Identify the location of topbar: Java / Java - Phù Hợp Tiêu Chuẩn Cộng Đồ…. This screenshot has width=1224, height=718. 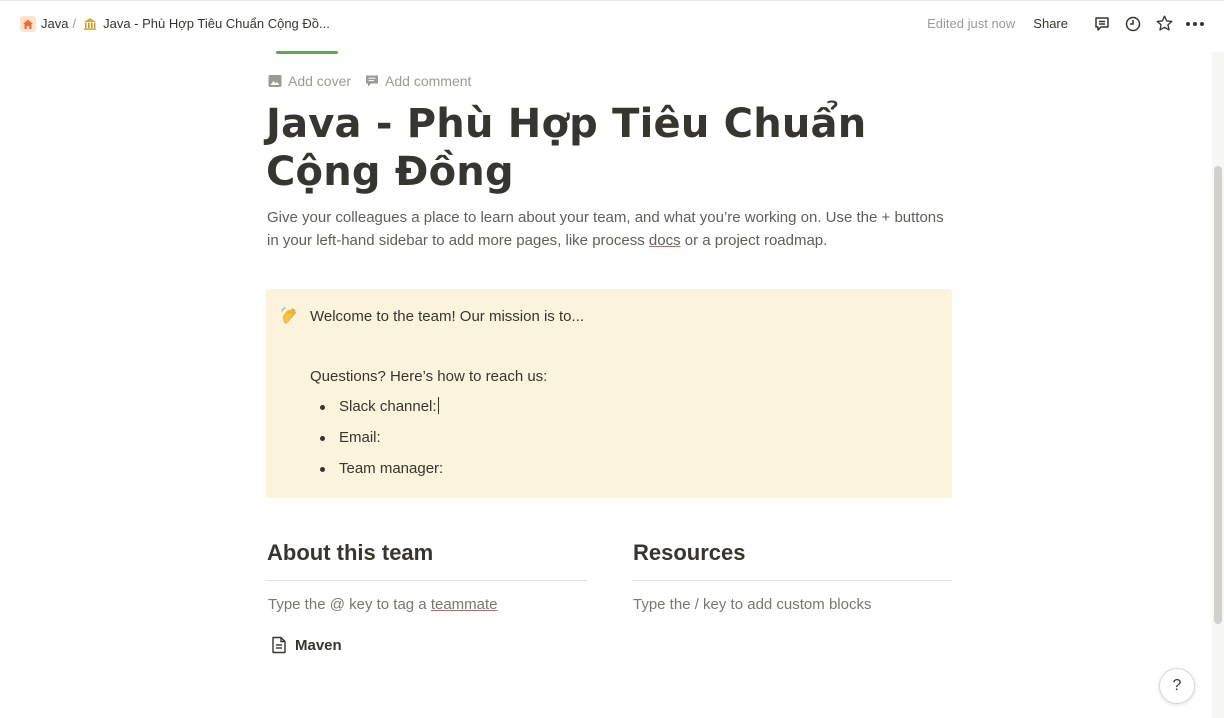
(612, 22).